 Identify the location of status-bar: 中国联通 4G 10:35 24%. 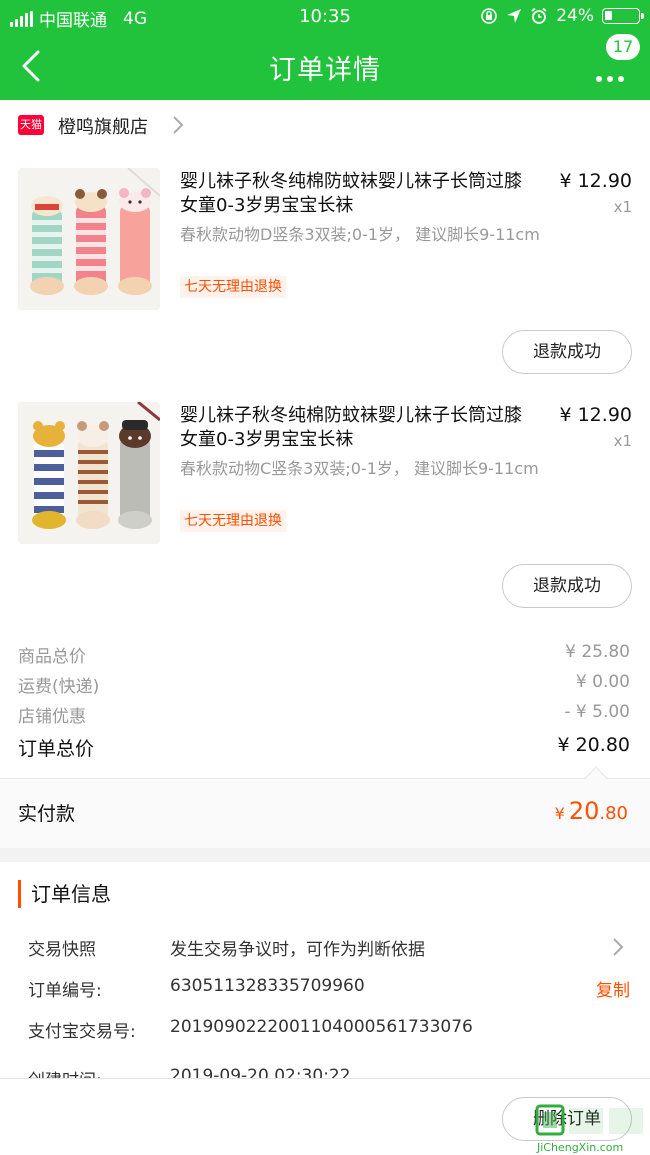
(325, 17).